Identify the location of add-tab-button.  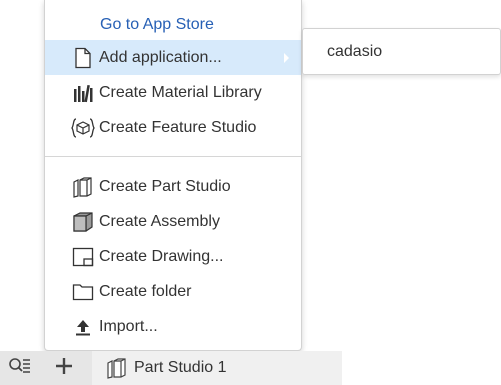
(64, 368).